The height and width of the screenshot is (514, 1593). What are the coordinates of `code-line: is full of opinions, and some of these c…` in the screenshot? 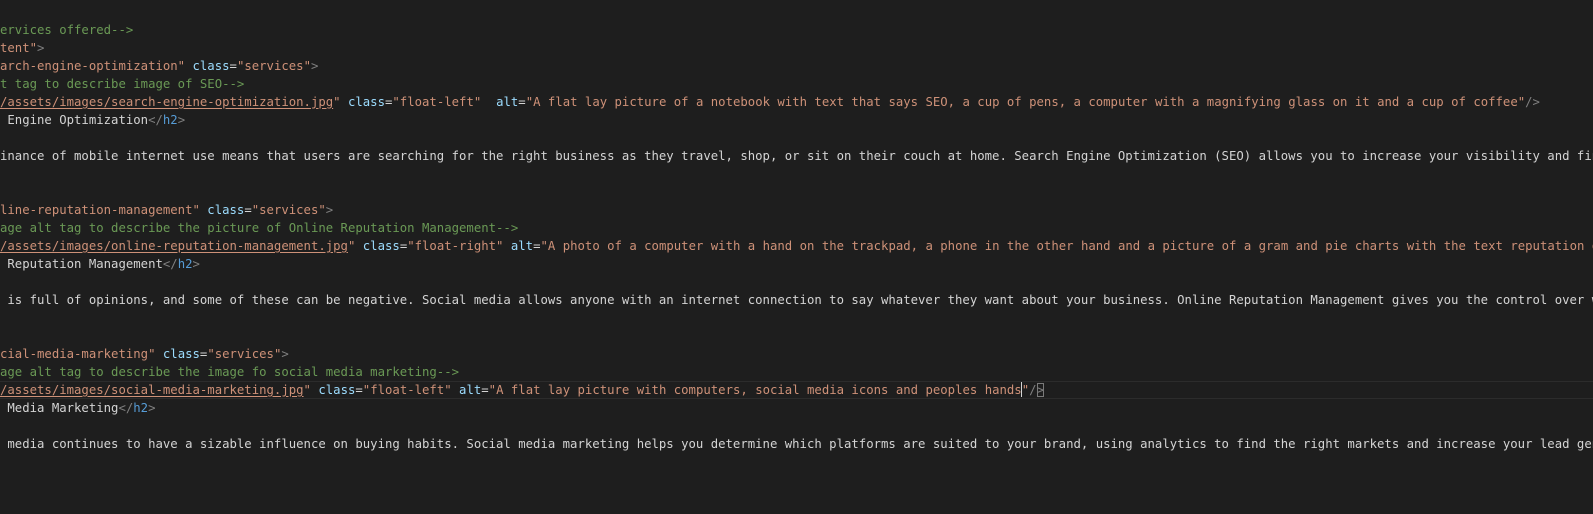 It's located at (796, 300).